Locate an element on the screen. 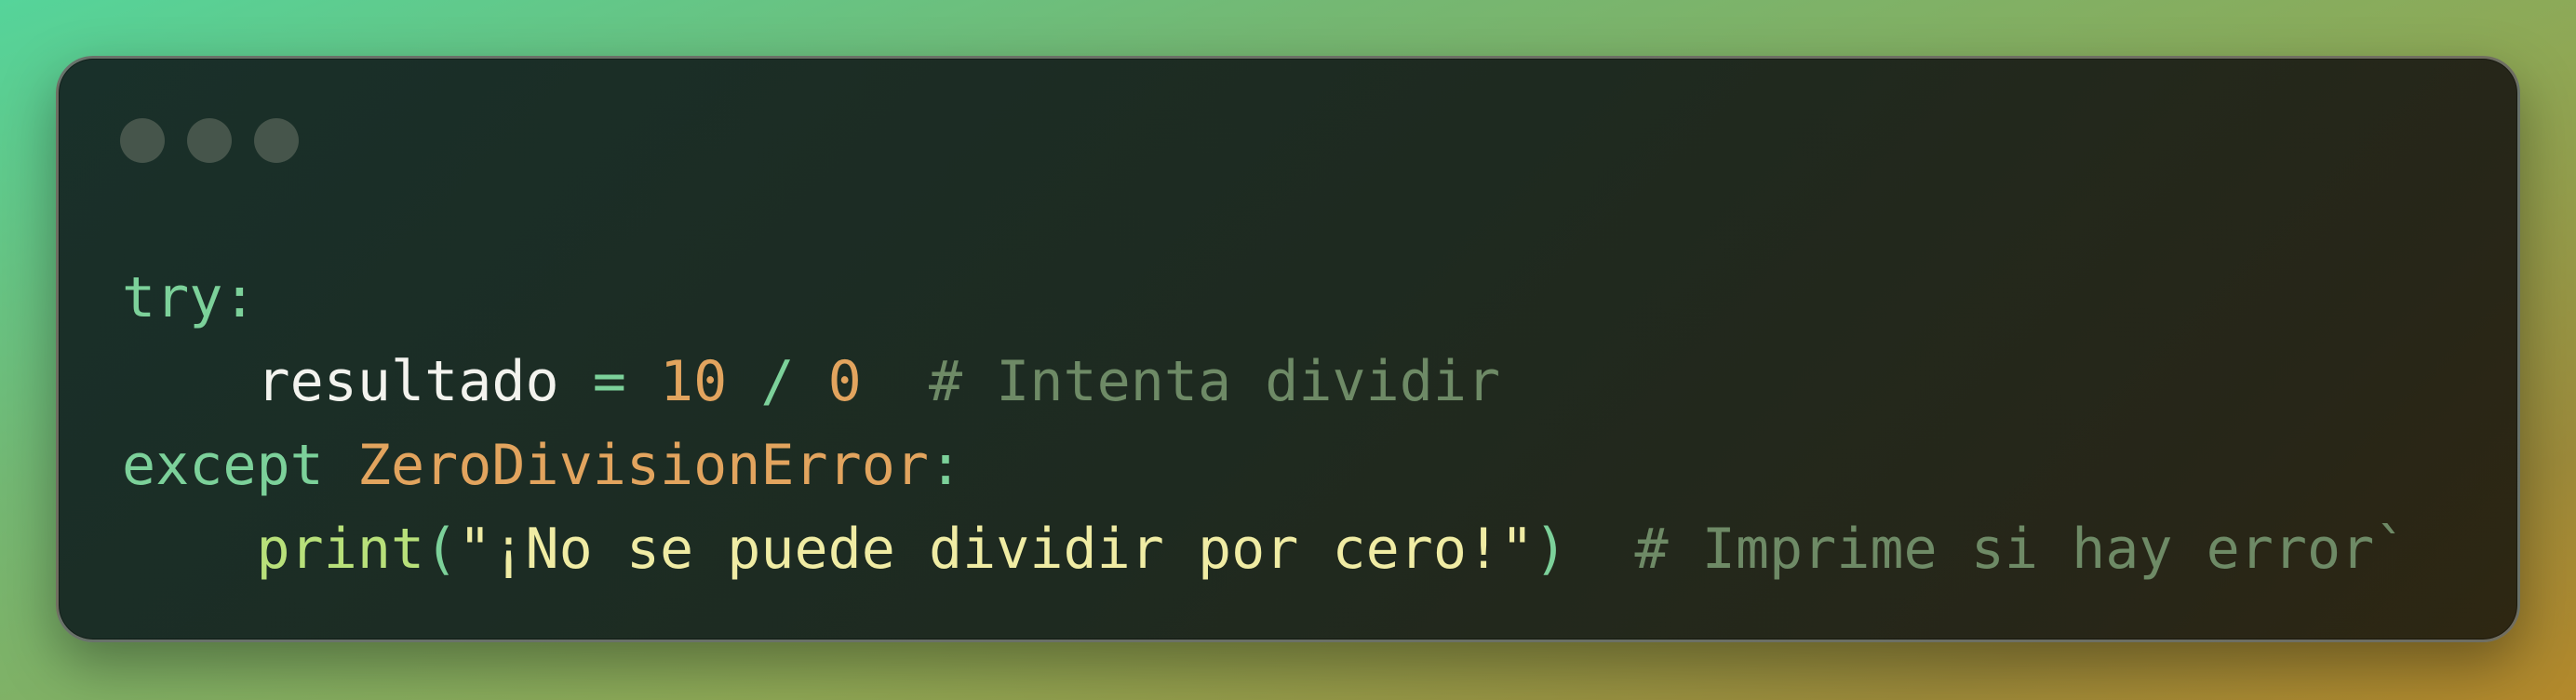 This screenshot has height=700, width=2576. code-line-2: resultado = 10 / 0 # Intenta dividir is located at coordinates (1265, 382).